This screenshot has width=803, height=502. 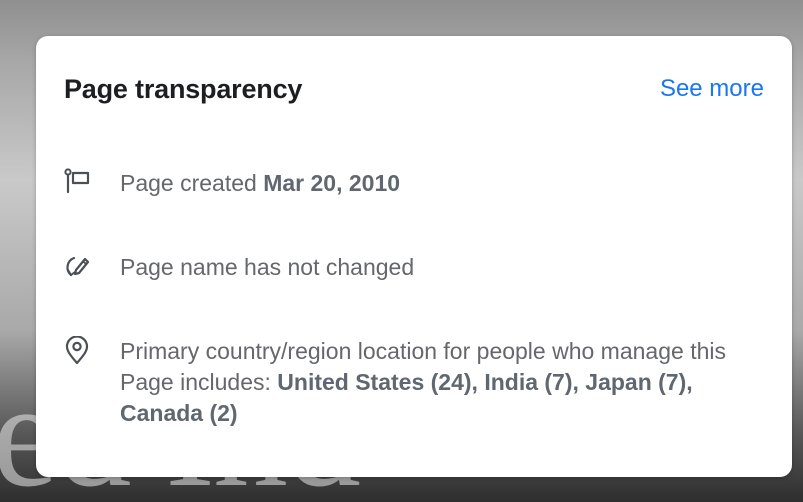 I want to click on edit-circle-icon, so click(x=77, y=267).